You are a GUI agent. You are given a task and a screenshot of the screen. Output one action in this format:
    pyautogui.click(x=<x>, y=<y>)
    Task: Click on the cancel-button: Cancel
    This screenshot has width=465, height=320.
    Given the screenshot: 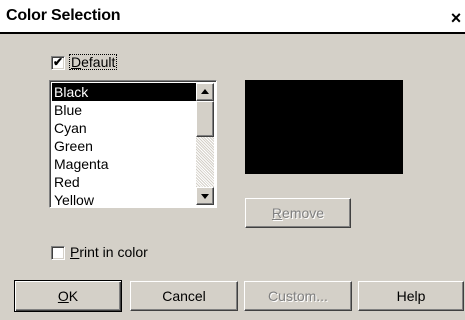 What is the action you would take?
    pyautogui.click(x=184, y=296)
    